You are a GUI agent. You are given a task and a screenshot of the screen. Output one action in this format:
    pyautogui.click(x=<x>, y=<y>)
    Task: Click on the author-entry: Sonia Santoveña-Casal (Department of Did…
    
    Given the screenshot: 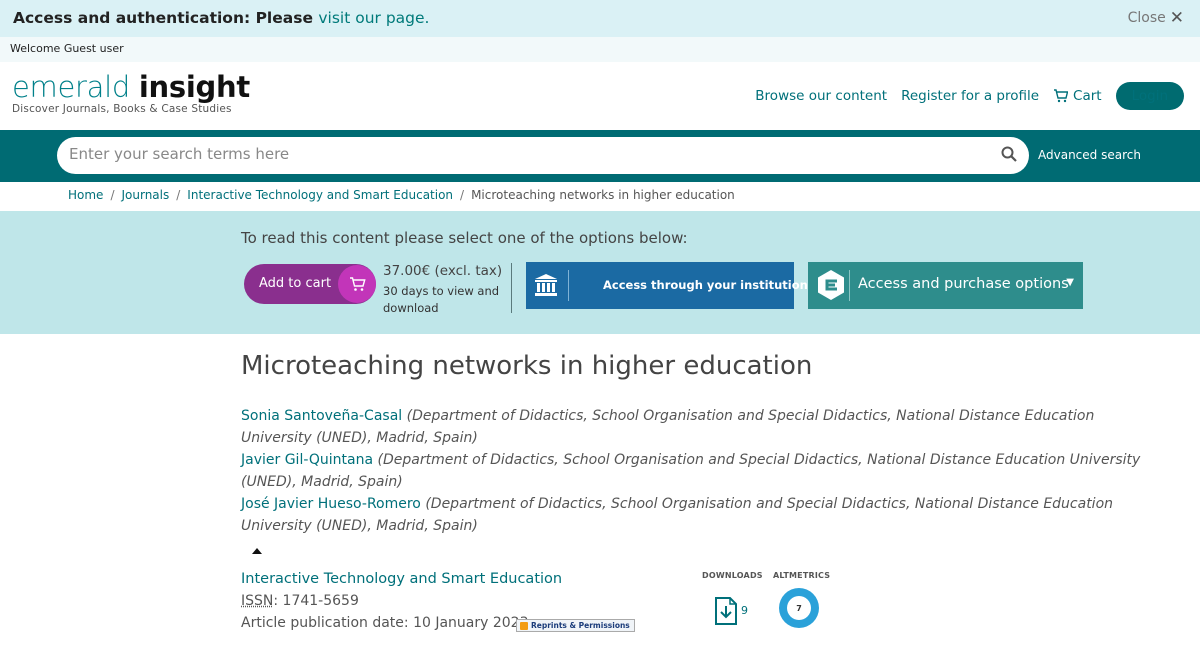 What is the action you would take?
    pyautogui.click(x=693, y=427)
    